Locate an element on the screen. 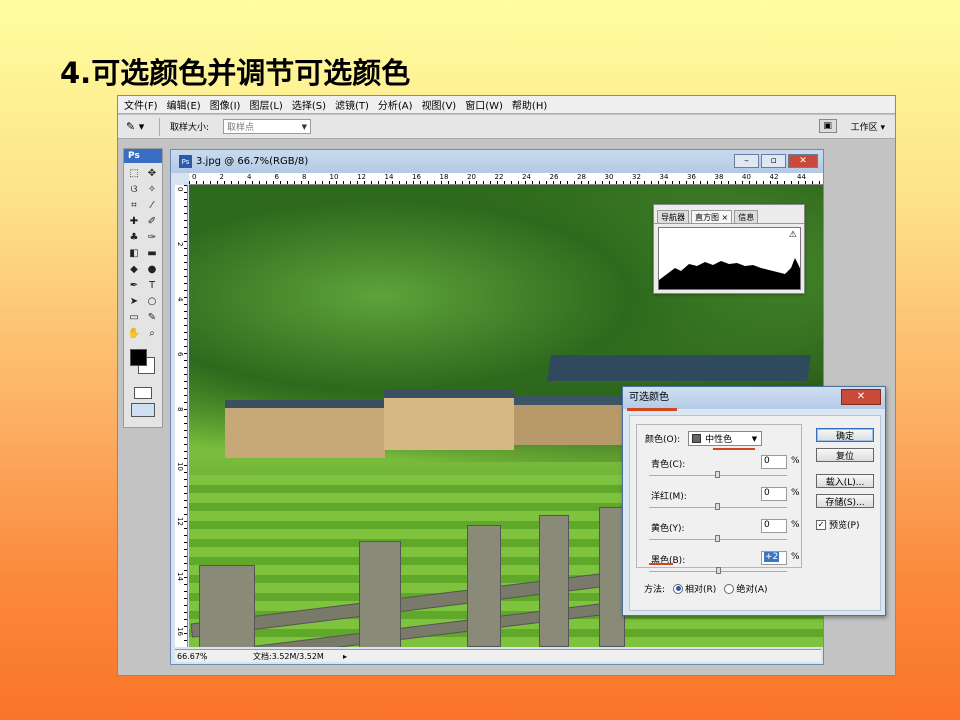  menu-help: 帮助(H) is located at coordinates (529, 104).